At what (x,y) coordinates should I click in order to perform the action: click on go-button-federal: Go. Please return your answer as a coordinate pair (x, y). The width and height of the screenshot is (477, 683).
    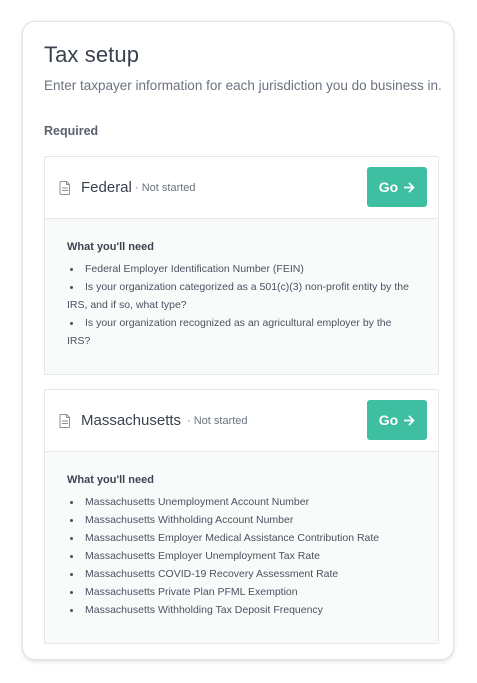
    Looking at the image, I should click on (397, 187).